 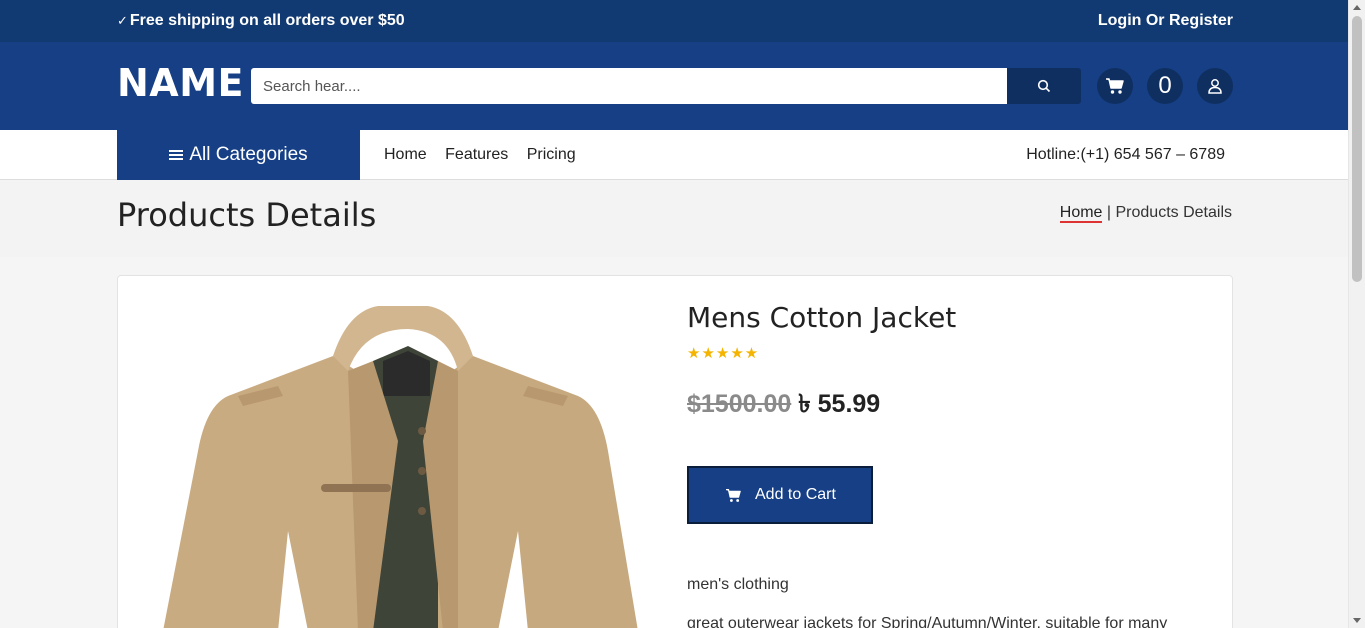 What do you see at coordinates (248, 154) in the screenshot?
I see `all-categories-label: All Categories` at bounding box center [248, 154].